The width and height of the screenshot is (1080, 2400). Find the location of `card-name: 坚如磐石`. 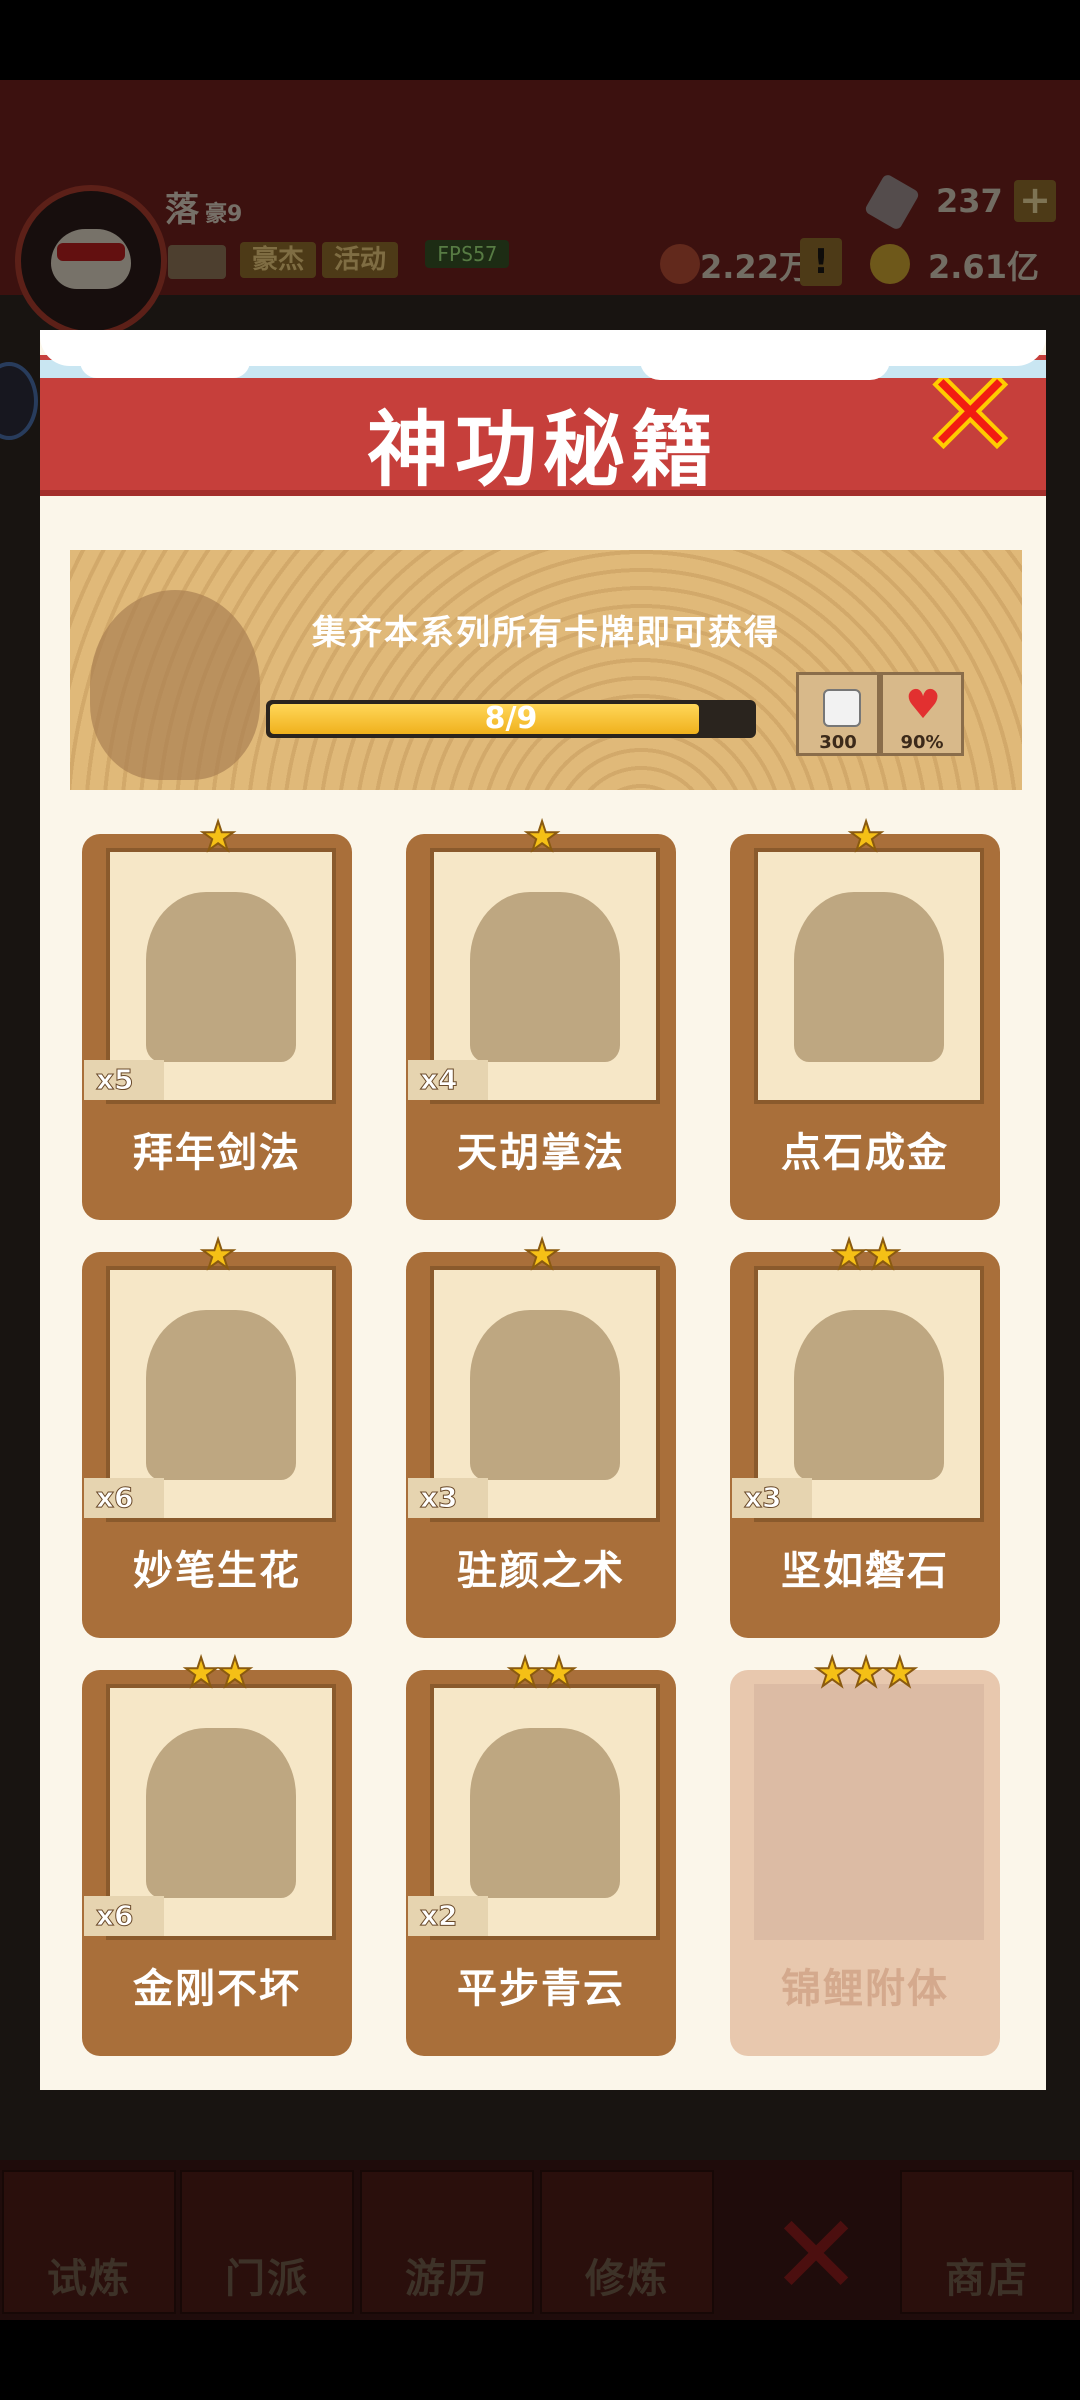

card-name: 坚如磐石 is located at coordinates (865, 1571).